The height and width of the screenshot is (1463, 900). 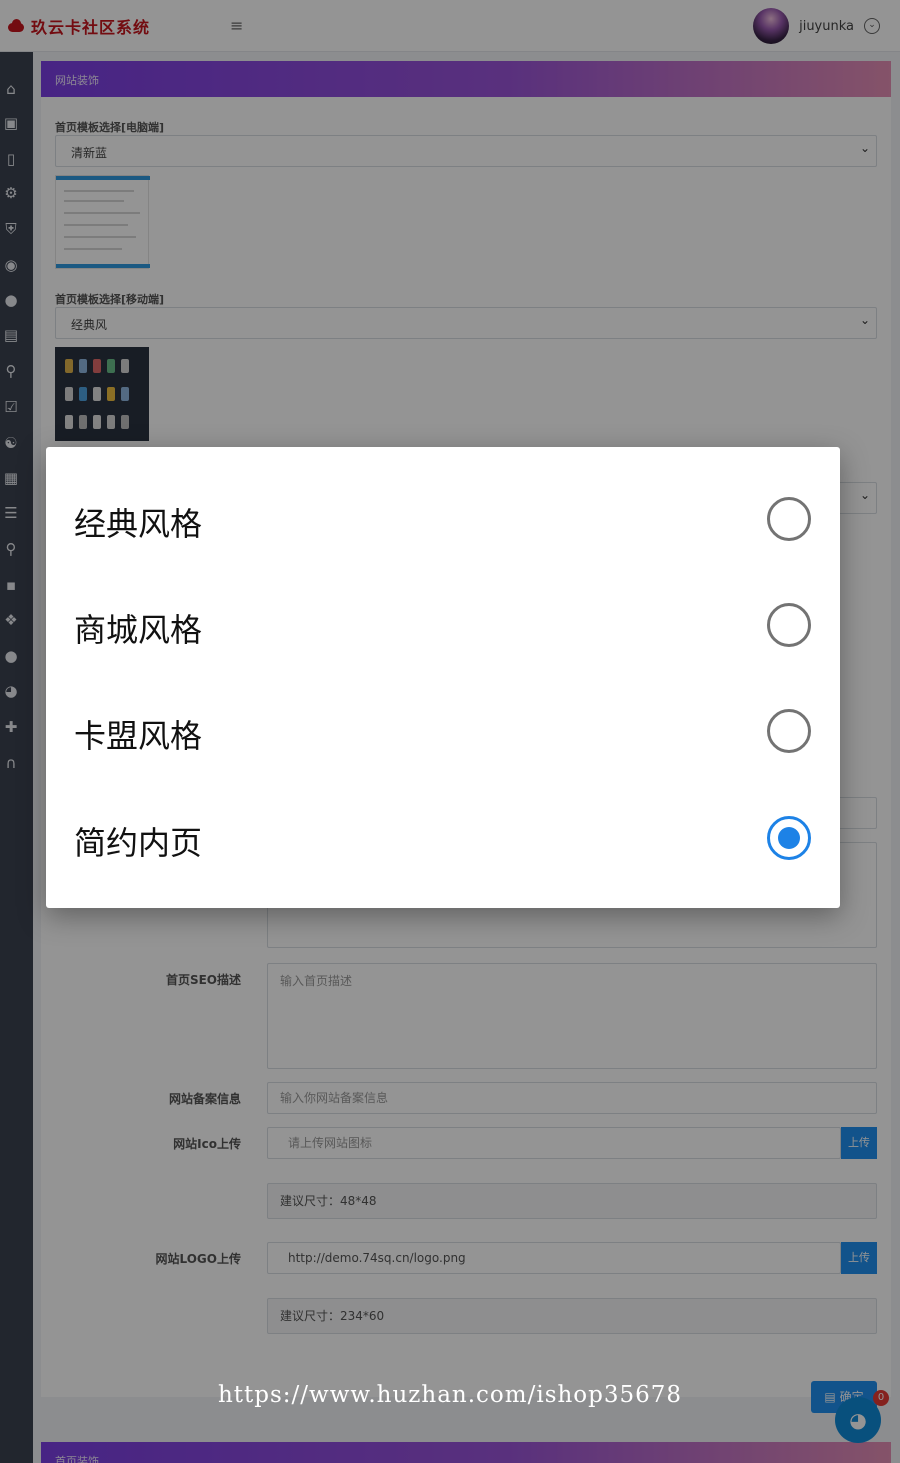 What do you see at coordinates (138, 843) in the screenshot?
I see `option-label: 简约内页` at bounding box center [138, 843].